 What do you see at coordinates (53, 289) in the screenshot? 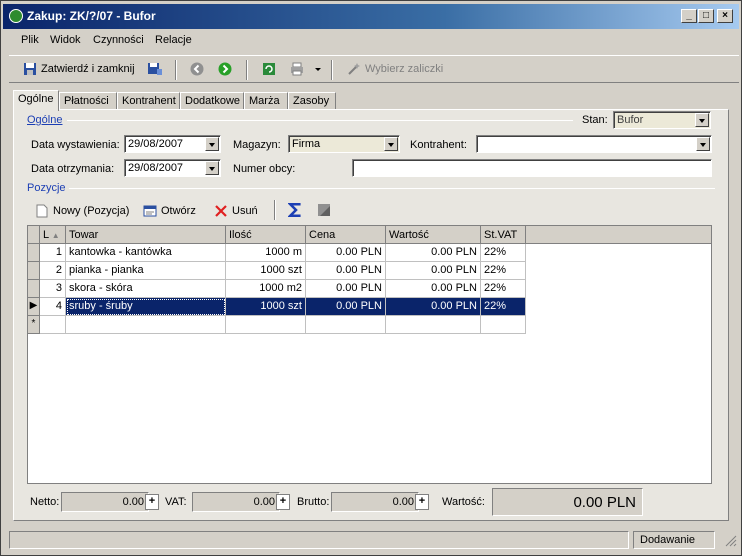
I see `cell-l: 3` at bounding box center [53, 289].